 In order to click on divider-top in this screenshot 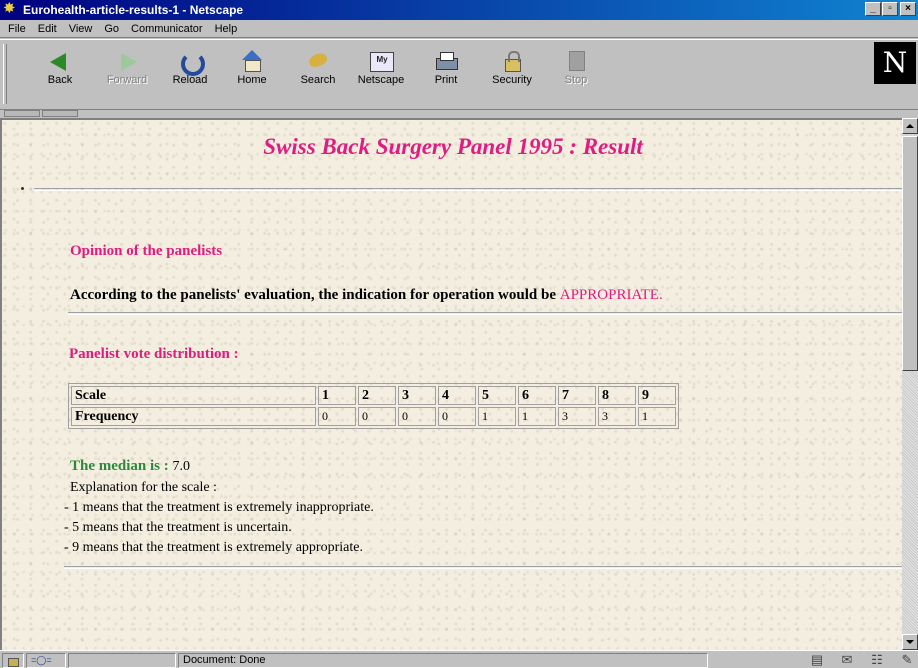, I will do `click(468, 189)`.